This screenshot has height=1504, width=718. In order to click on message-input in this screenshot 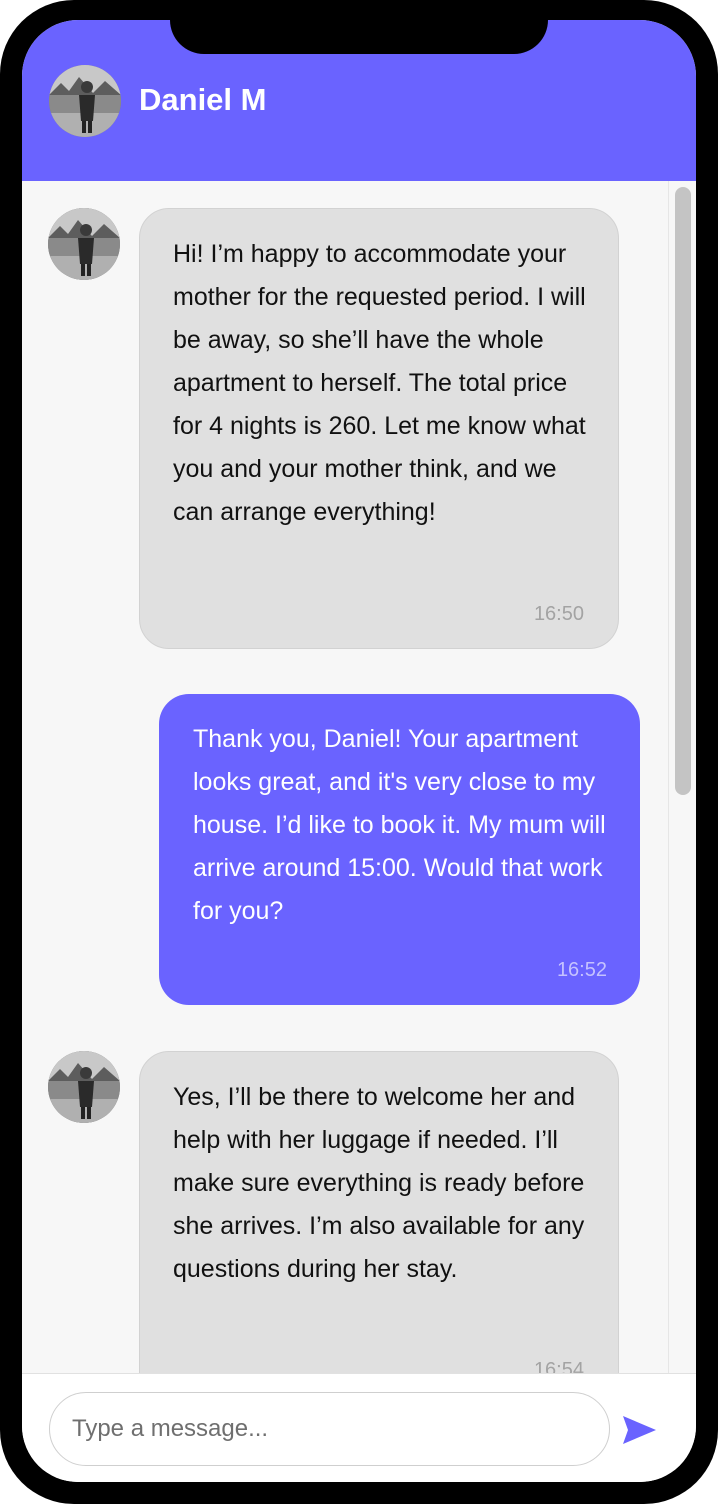, I will do `click(329, 1429)`.